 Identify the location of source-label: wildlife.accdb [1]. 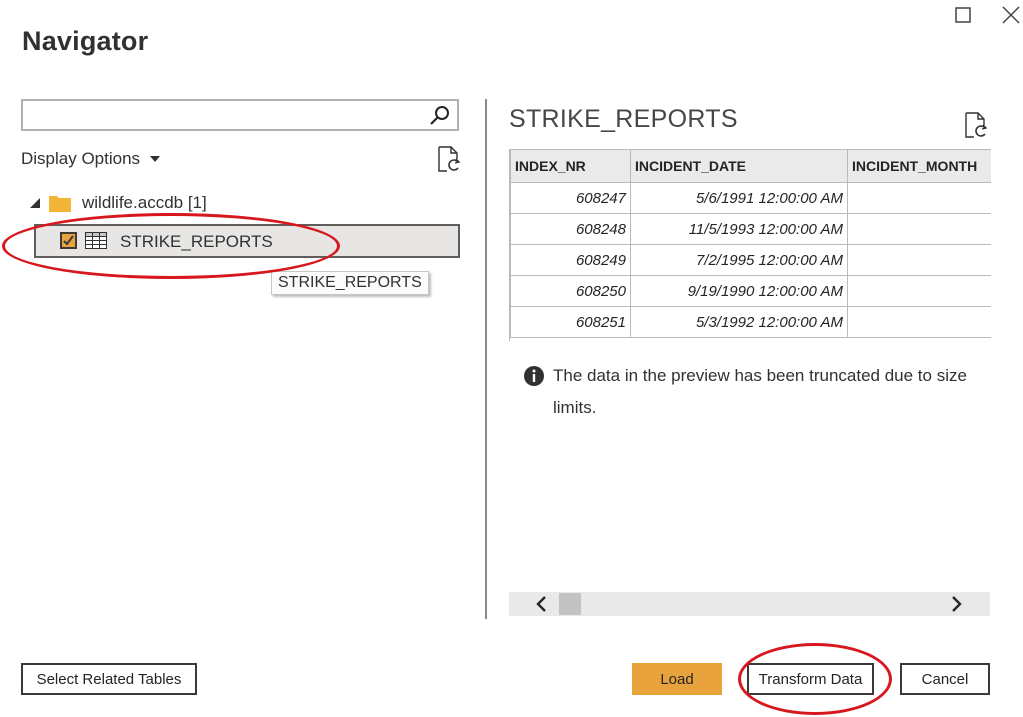
(144, 202).